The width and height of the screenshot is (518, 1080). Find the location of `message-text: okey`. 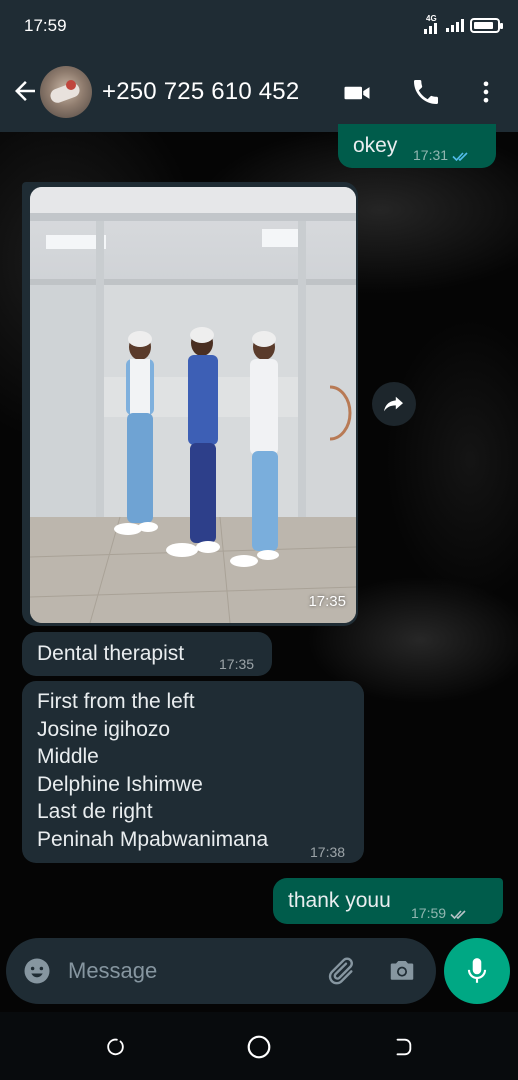

message-text: okey is located at coordinates (375, 145).